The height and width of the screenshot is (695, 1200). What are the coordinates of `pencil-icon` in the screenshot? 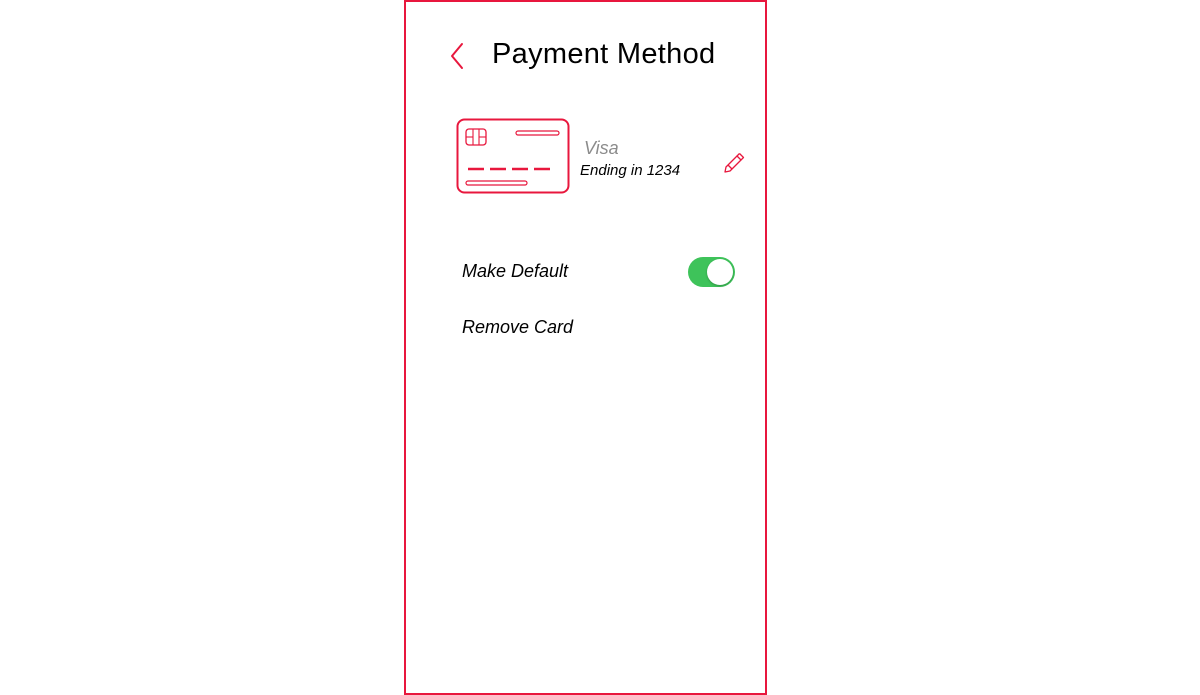 It's located at (734, 163).